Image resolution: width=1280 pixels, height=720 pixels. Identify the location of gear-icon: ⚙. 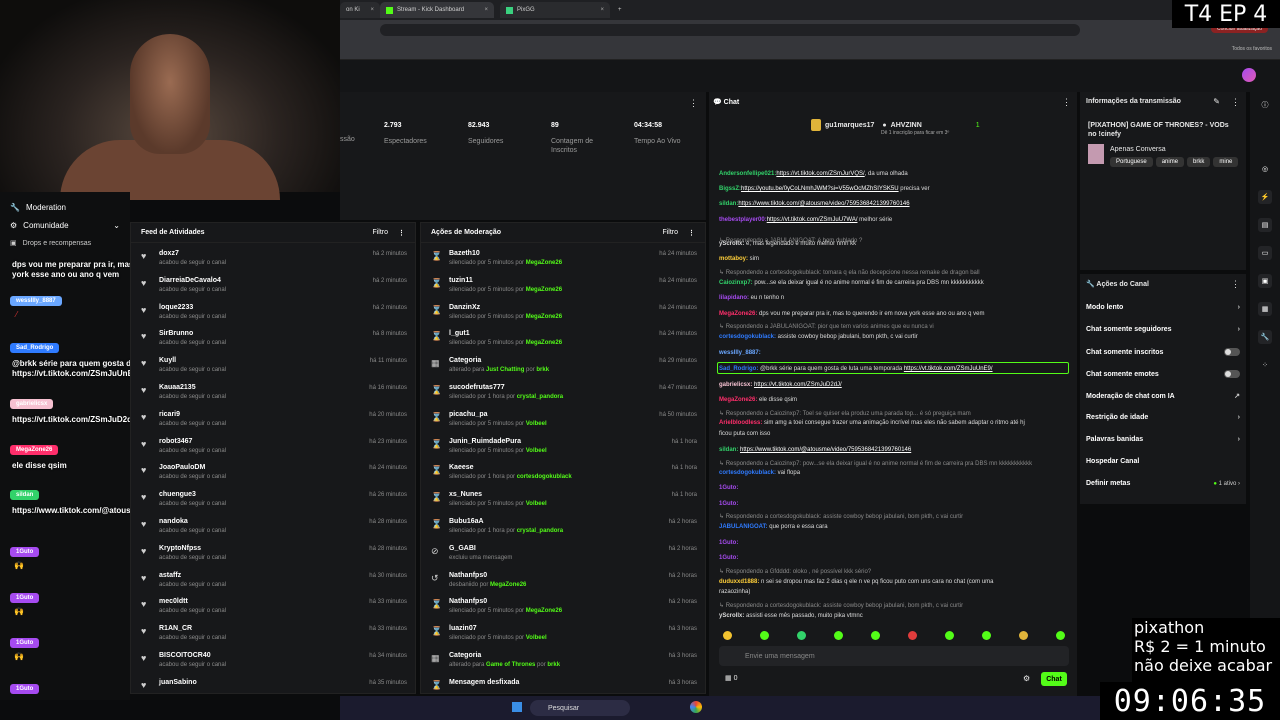
(1026, 678).